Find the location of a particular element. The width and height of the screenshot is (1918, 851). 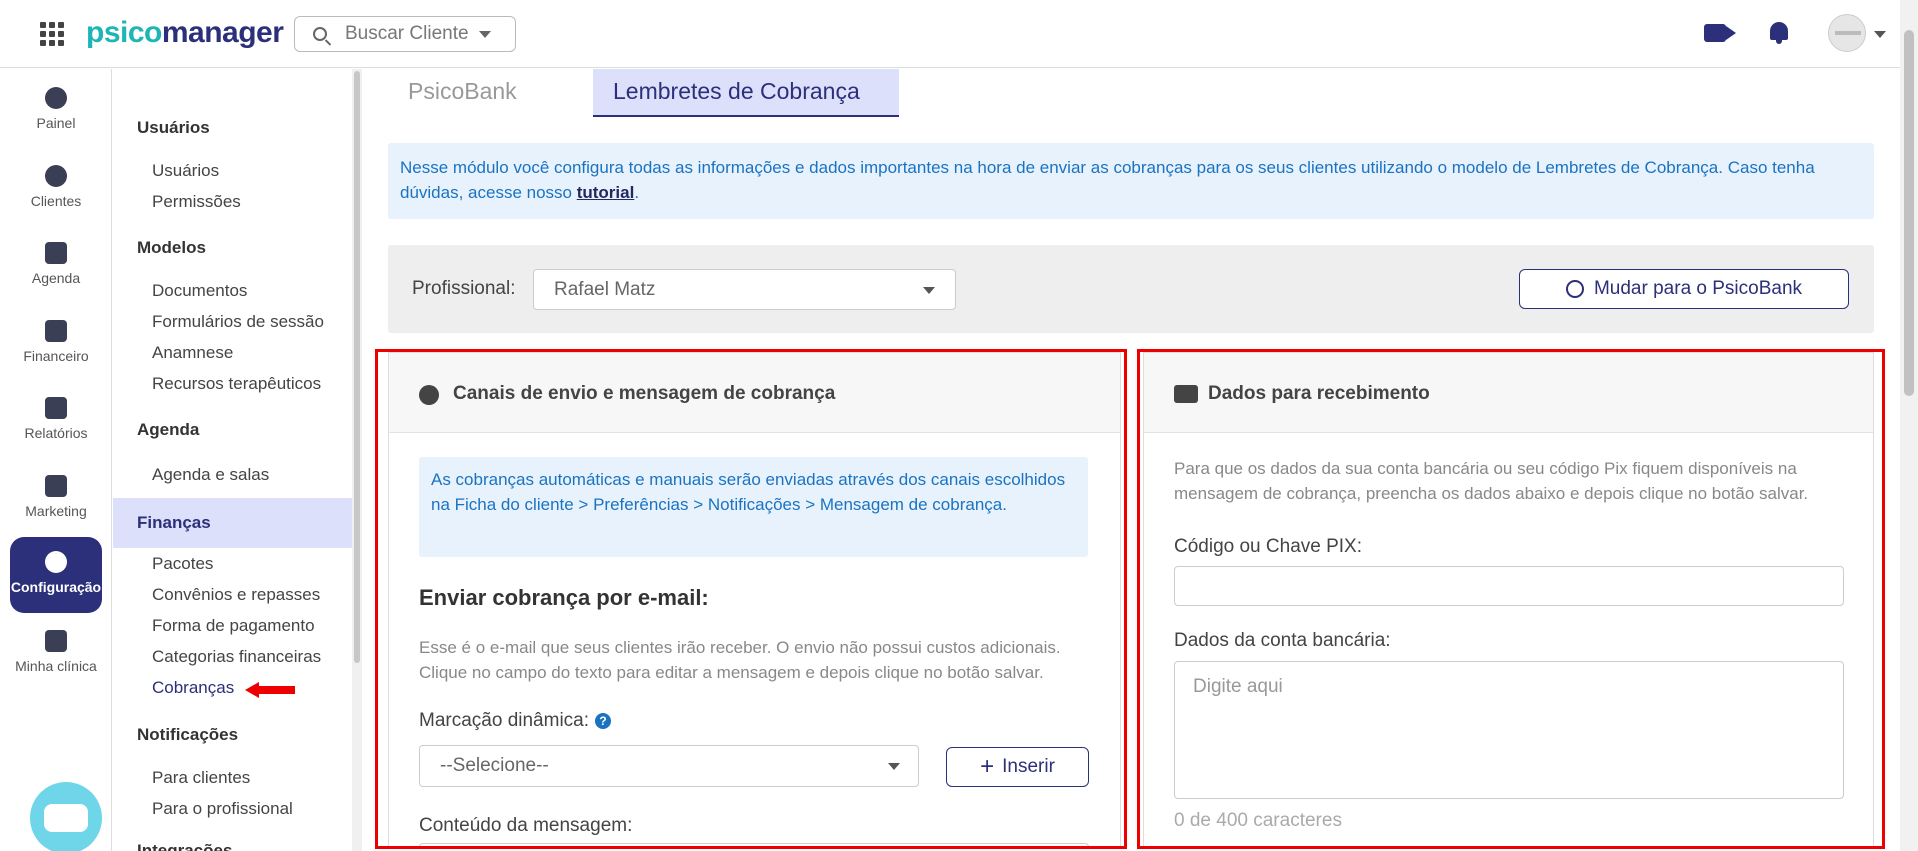

dynamic-tag-label-row: Marcação dinâmica:? is located at coordinates (515, 721).